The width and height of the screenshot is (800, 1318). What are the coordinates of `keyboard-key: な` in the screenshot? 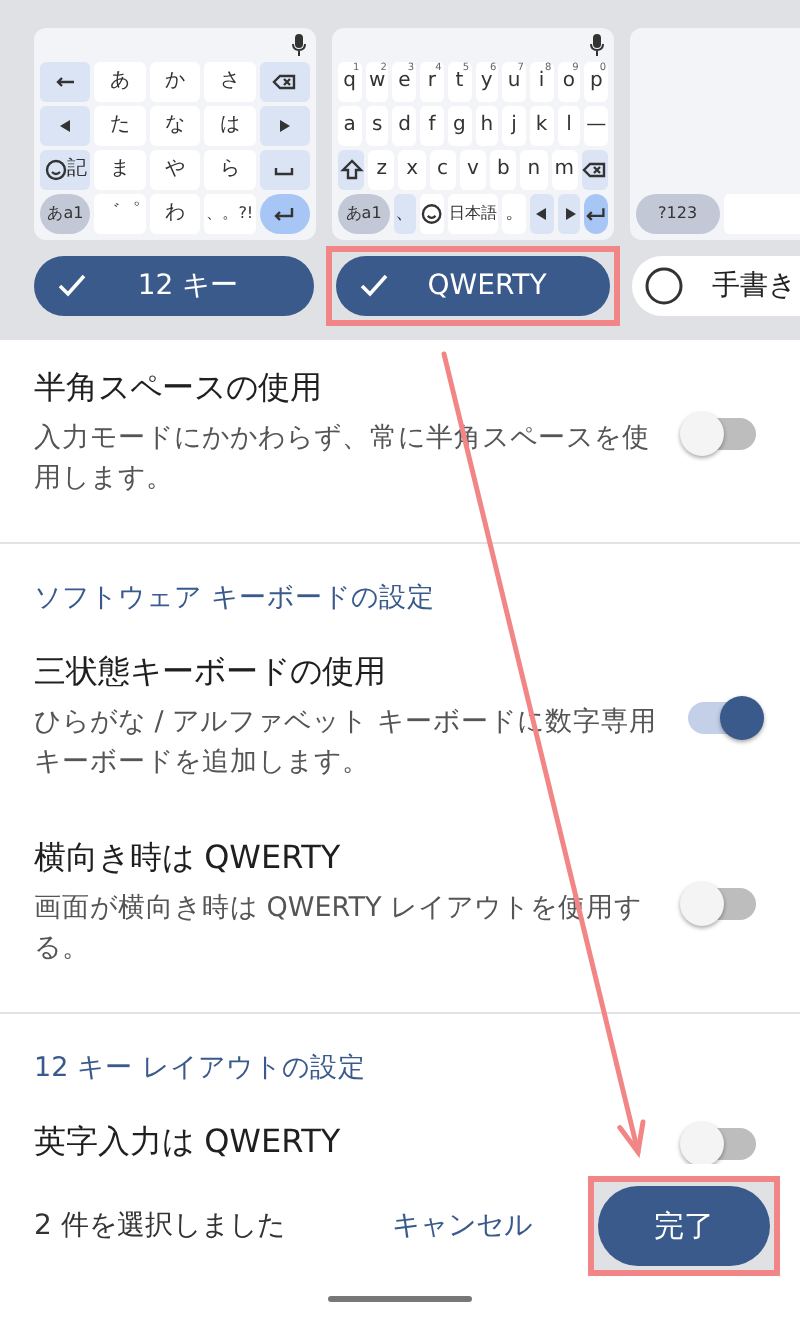 It's located at (175, 126).